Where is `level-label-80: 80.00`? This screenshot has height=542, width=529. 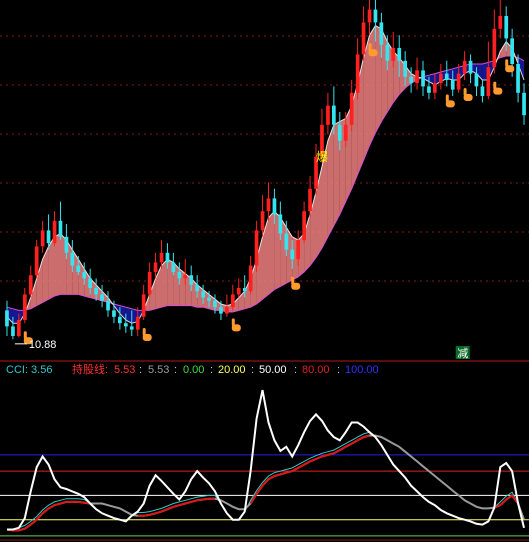
level-label-80: 80.00 is located at coordinates (316, 370).